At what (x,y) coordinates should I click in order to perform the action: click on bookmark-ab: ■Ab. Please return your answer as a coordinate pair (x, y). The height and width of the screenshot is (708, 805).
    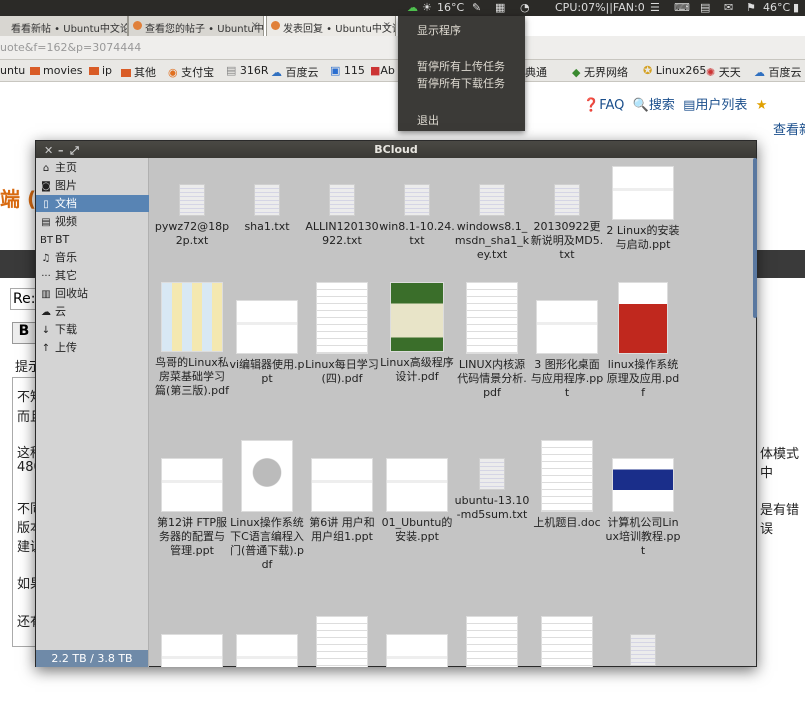
    Looking at the image, I should click on (382, 70).